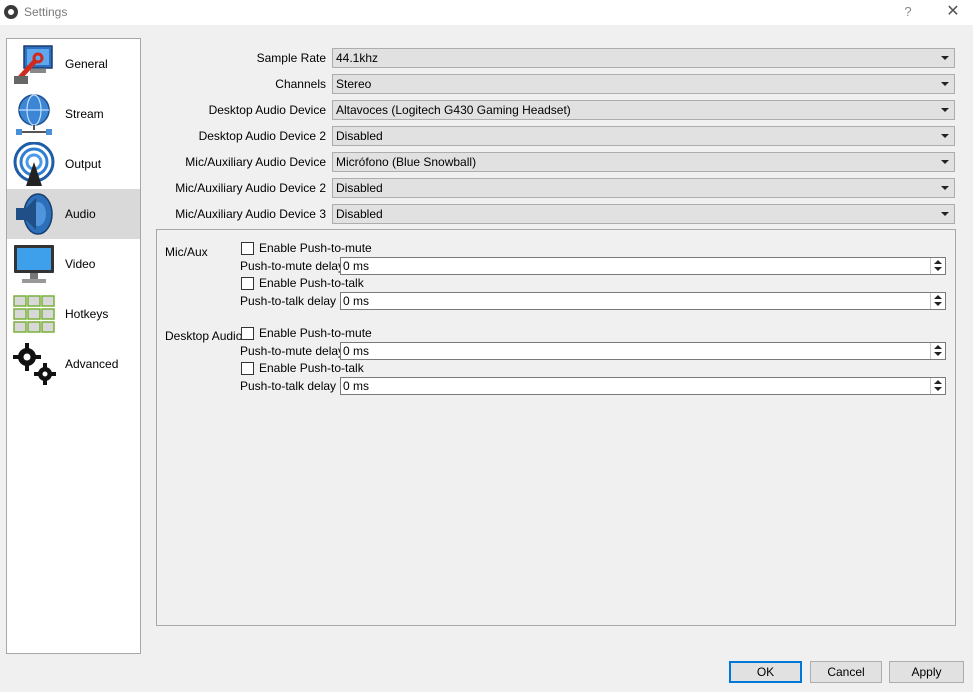 Image resolution: width=973 pixels, height=692 pixels. Describe the element at coordinates (291, 58) in the screenshot. I see `sample-rate-label: Sample Rate` at that location.